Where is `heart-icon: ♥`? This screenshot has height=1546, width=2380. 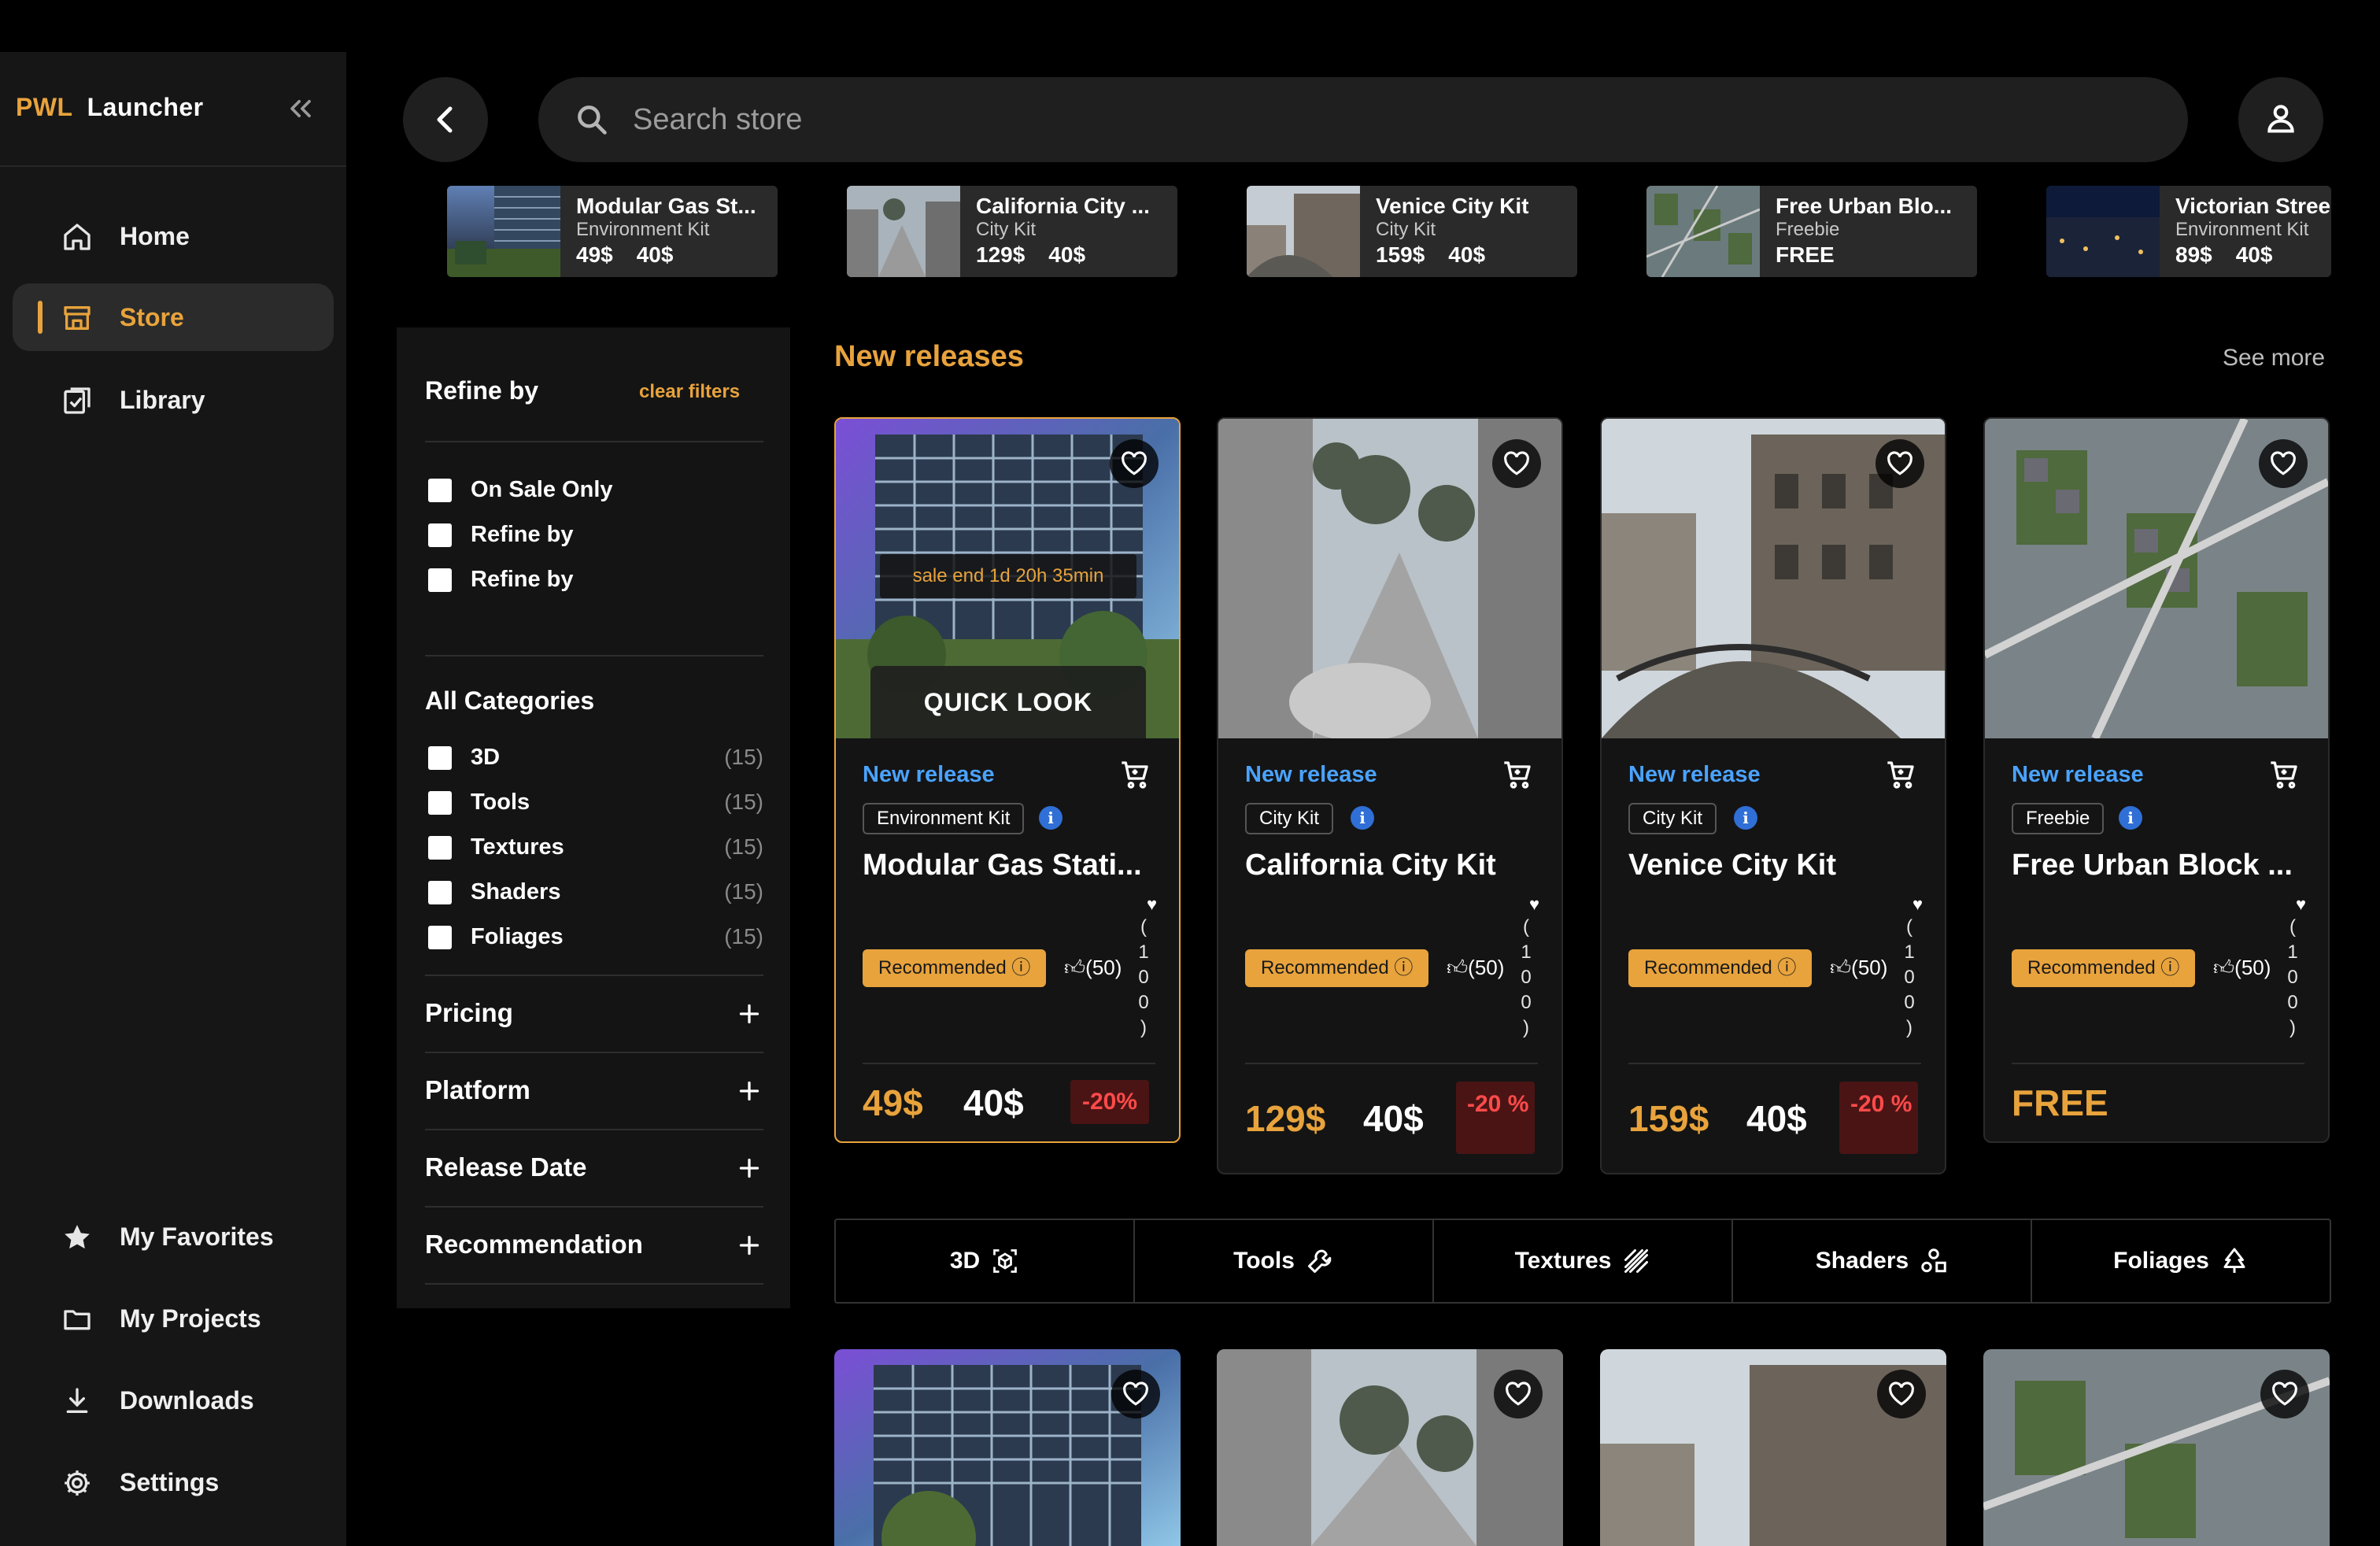 heart-icon: ♥ is located at coordinates (2300, 904).